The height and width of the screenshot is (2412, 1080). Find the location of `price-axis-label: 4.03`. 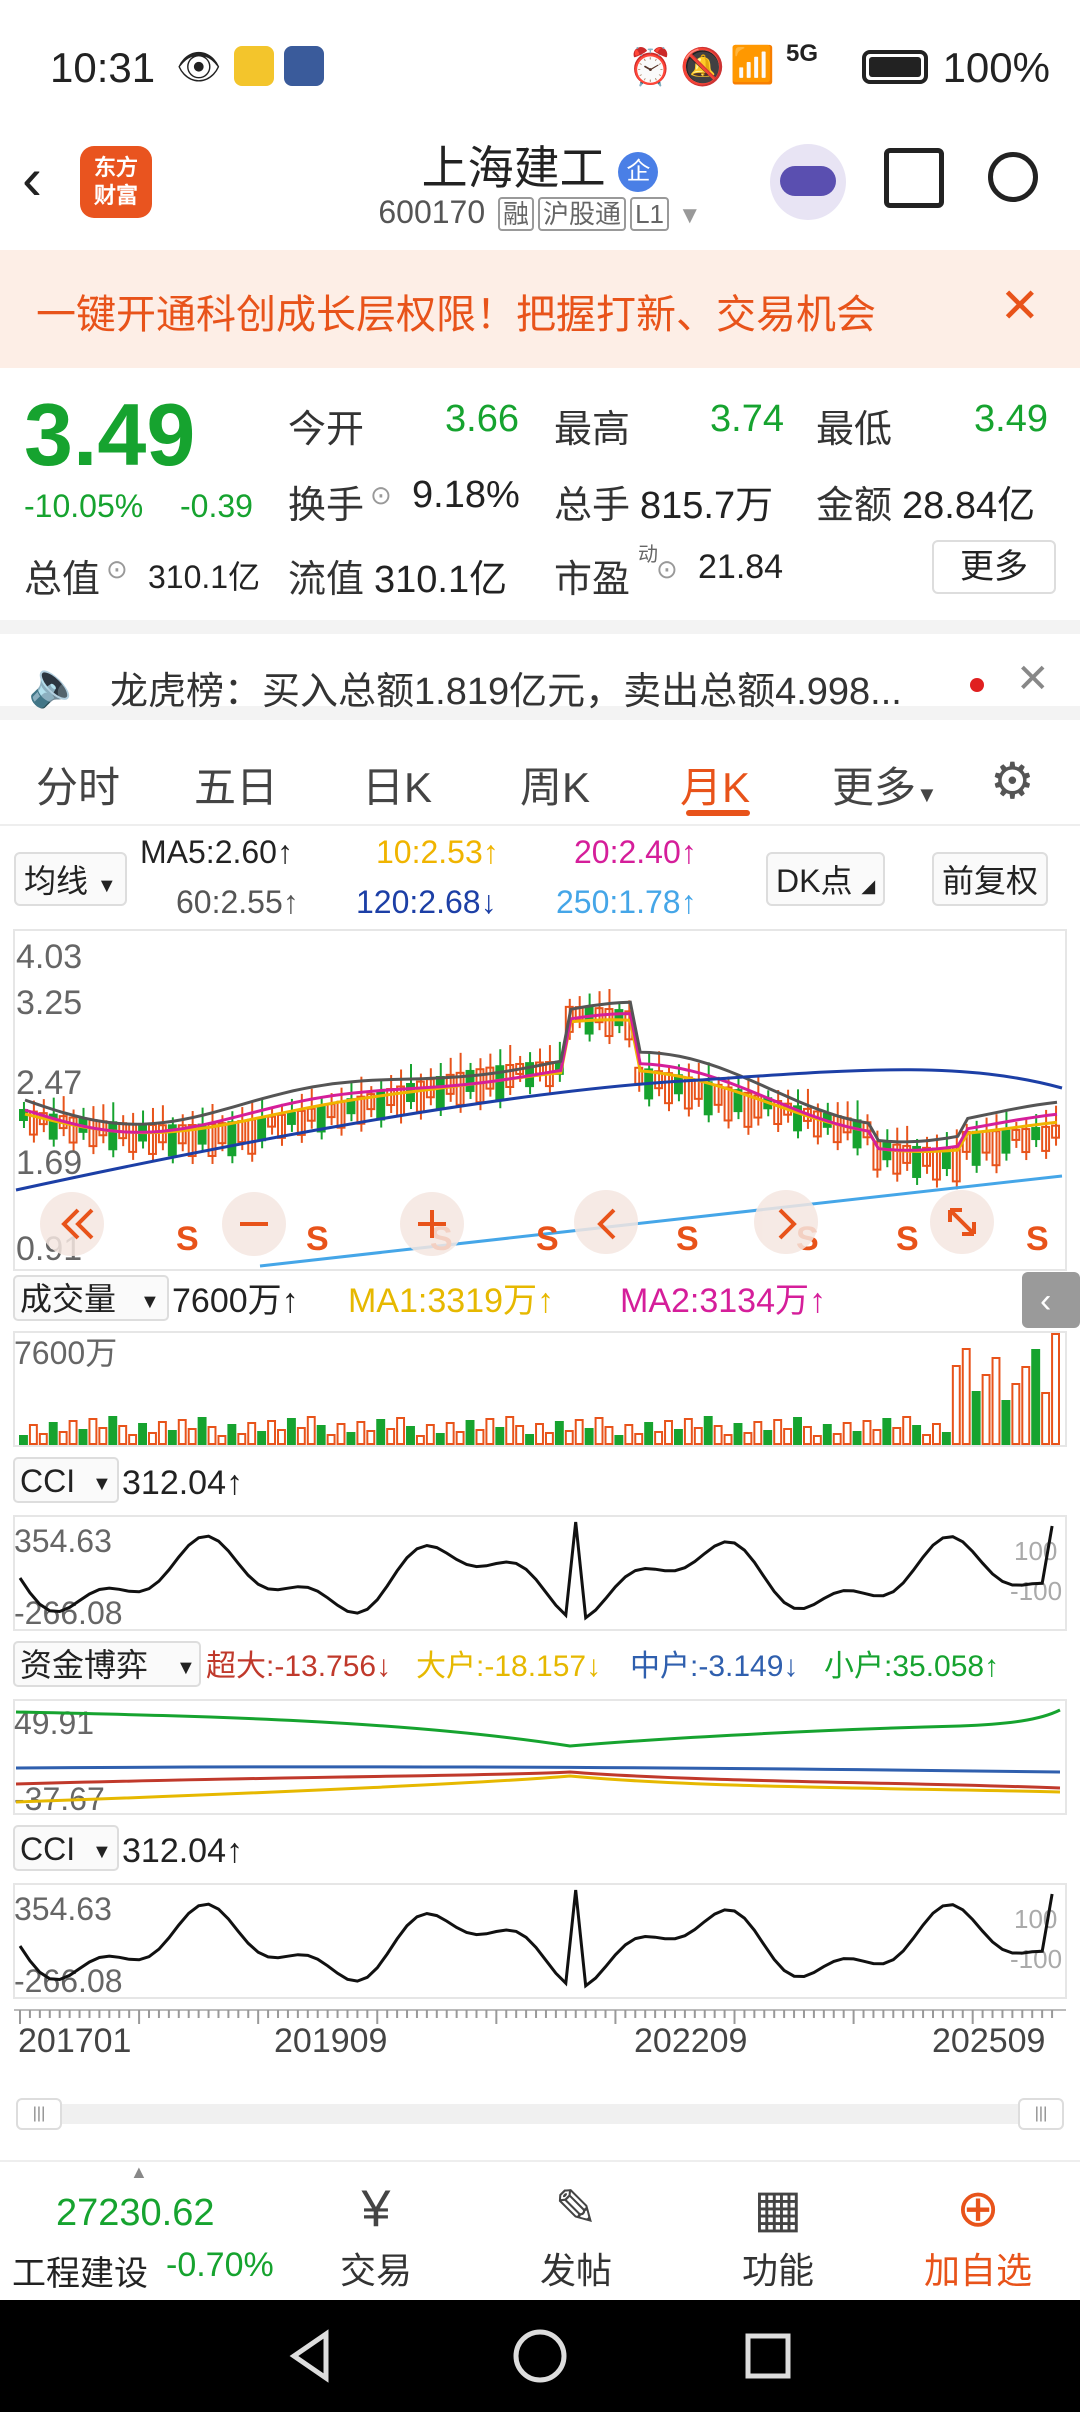

price-axis-label: 4.03 is located at coordinates (49, 957).